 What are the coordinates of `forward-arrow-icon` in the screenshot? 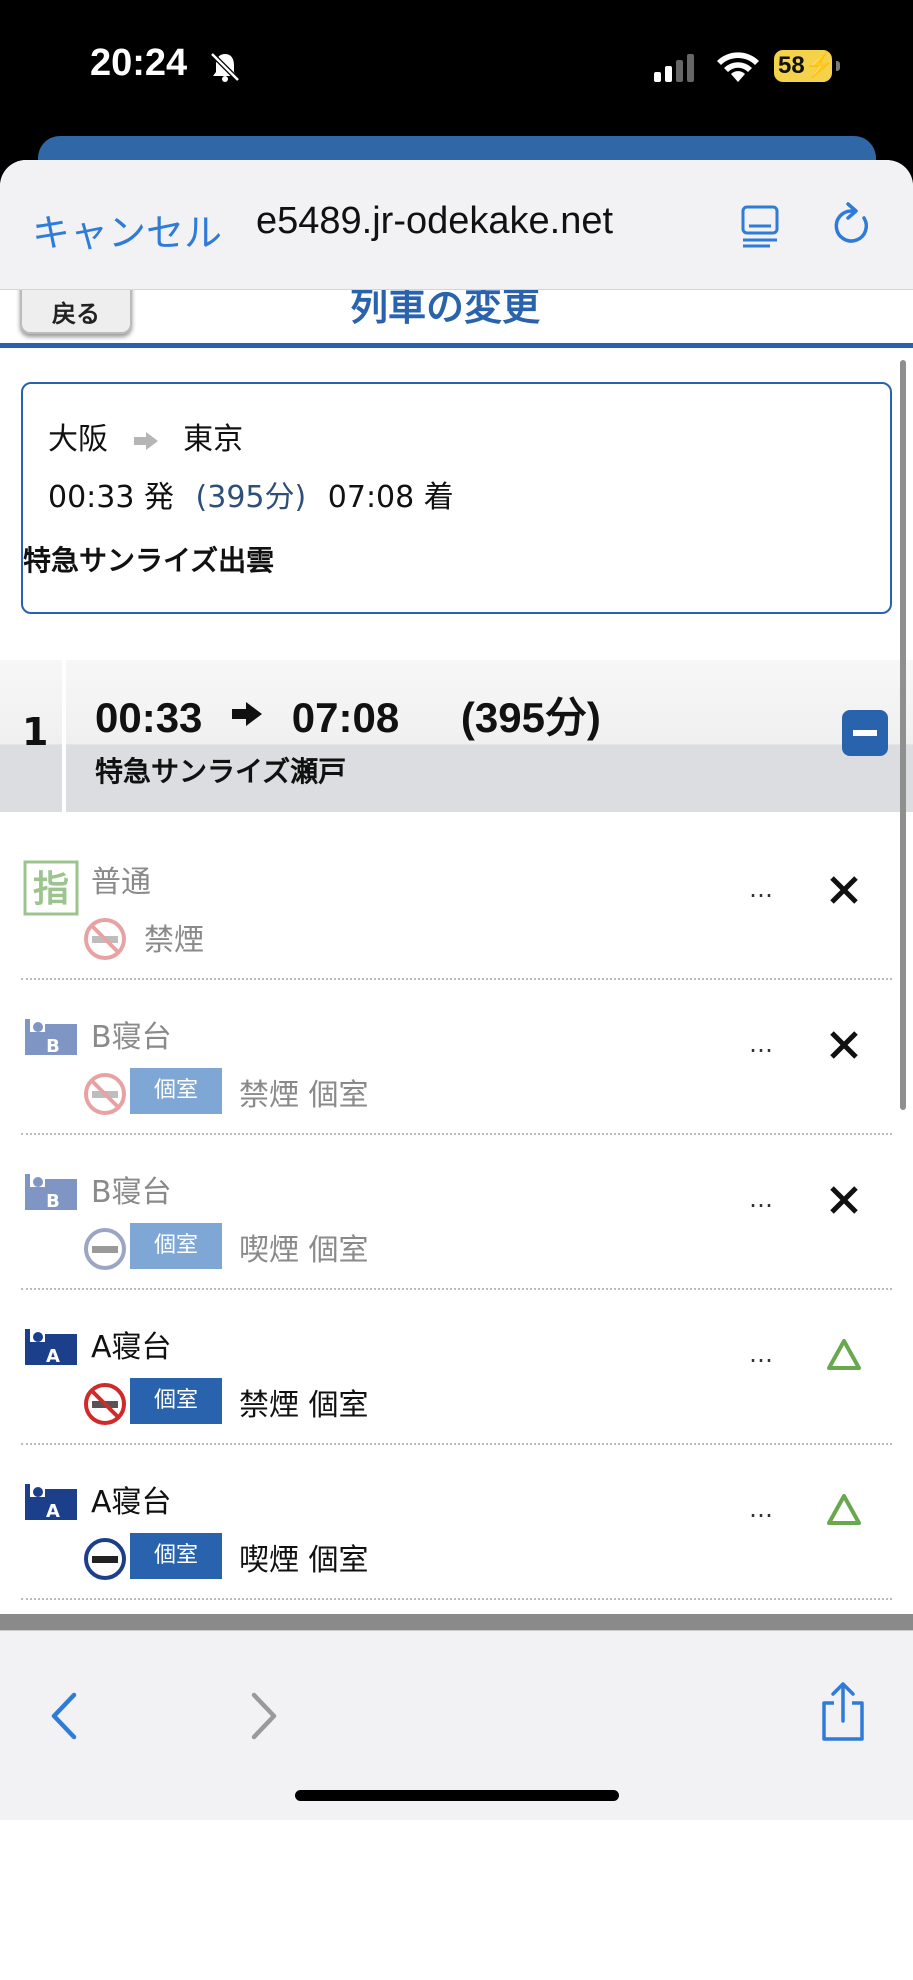 It's located at (263, 1716).